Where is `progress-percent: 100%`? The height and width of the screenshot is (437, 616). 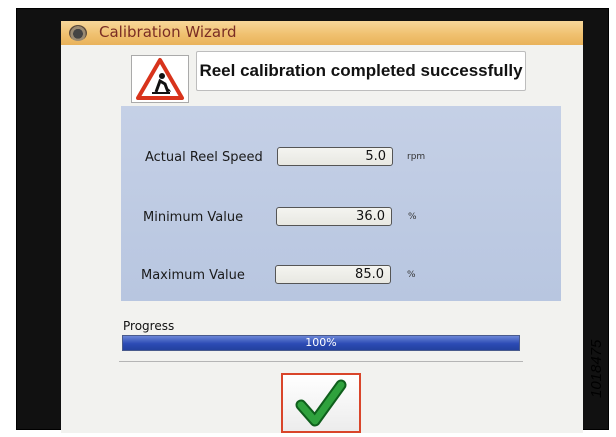
progress-percent: 100% is located at coordinates (321, 342).